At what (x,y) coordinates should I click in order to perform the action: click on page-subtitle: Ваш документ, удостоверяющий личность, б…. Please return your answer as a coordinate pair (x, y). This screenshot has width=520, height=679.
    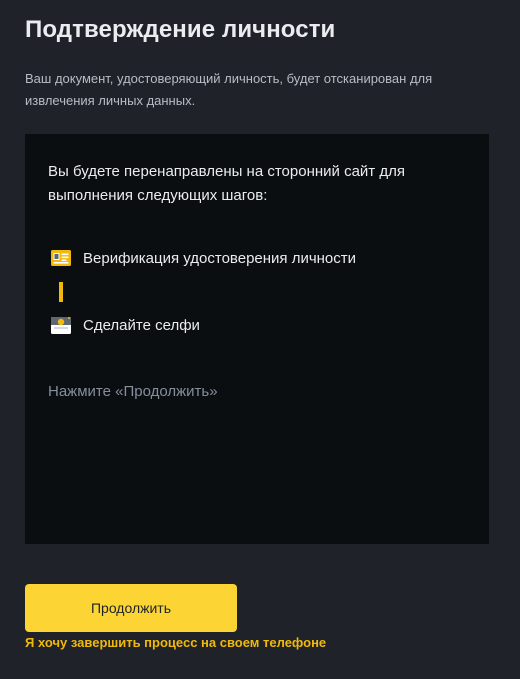
    Looking at the image, I should click on (229, 89).